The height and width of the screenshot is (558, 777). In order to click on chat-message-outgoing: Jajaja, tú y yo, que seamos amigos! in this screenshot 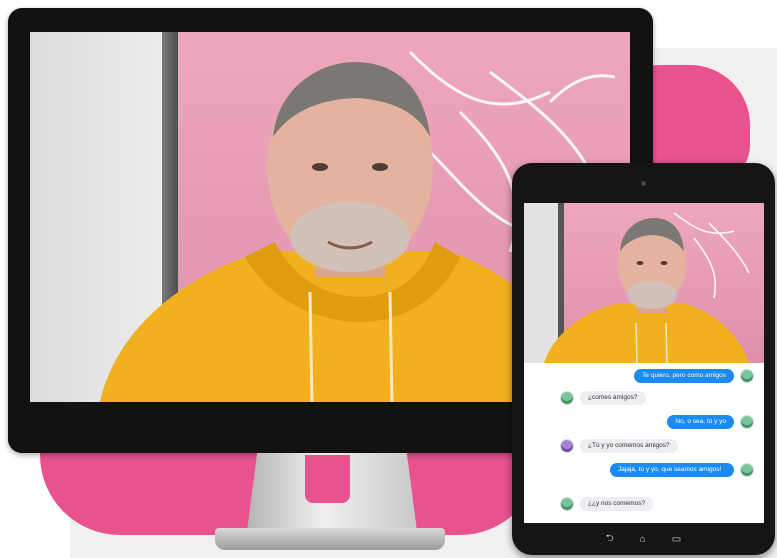, I will do `click(682, 470)`.